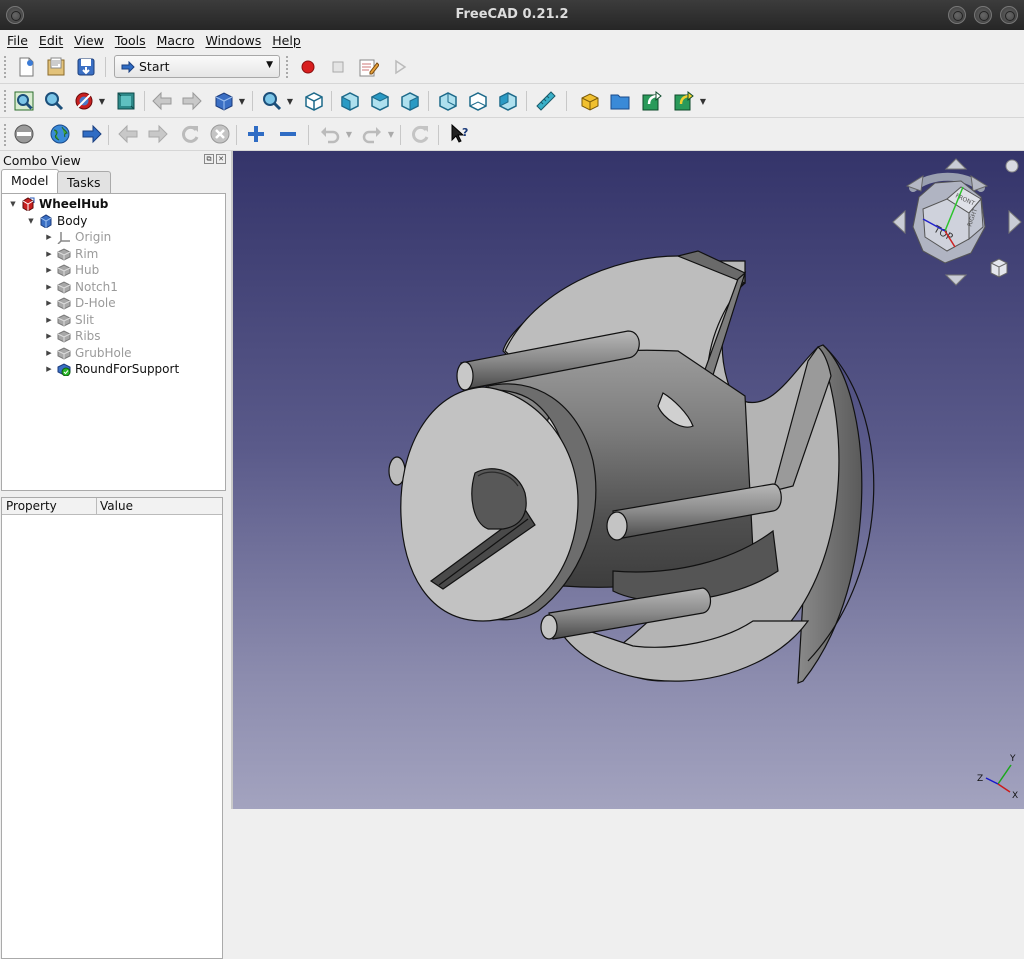 The height and width of the screenshot is (959, 1024). I want to click on view-rear-icon, so click(448, 101).